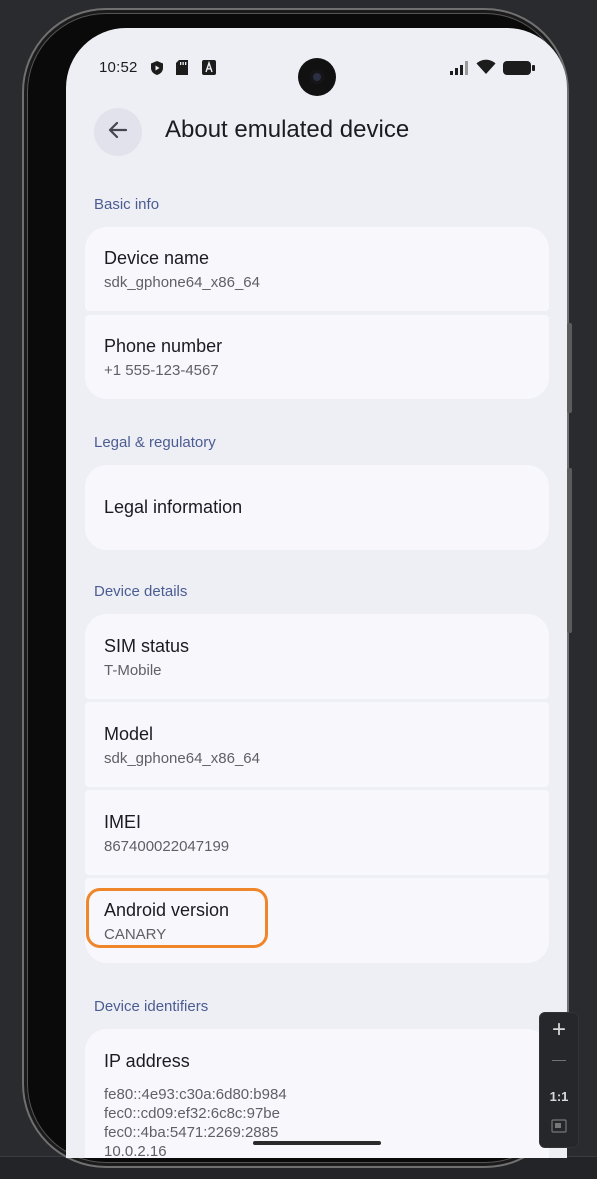 Image resolution: width=597 pixels, height=1179 pixels. What do you see at coordinates (182, 70) in the screenshot?
I see `sd-card-icon` at bounding box center [182, 70].